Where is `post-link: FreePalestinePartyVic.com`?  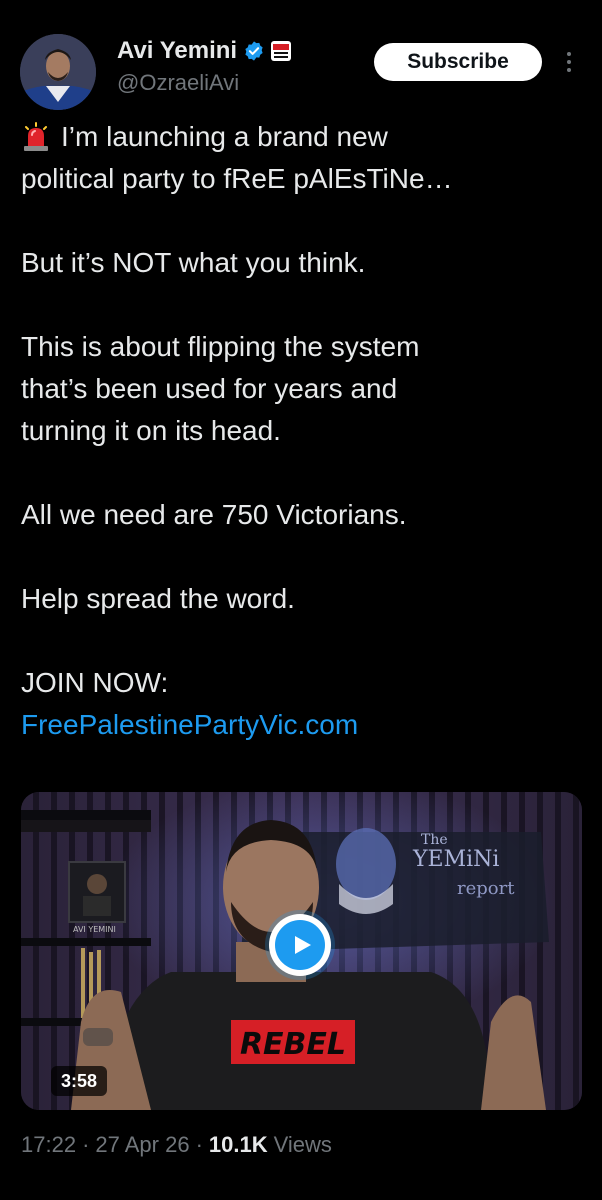
post-link: FreePalestinePartyVic.com is located at coordinates (189, 724).